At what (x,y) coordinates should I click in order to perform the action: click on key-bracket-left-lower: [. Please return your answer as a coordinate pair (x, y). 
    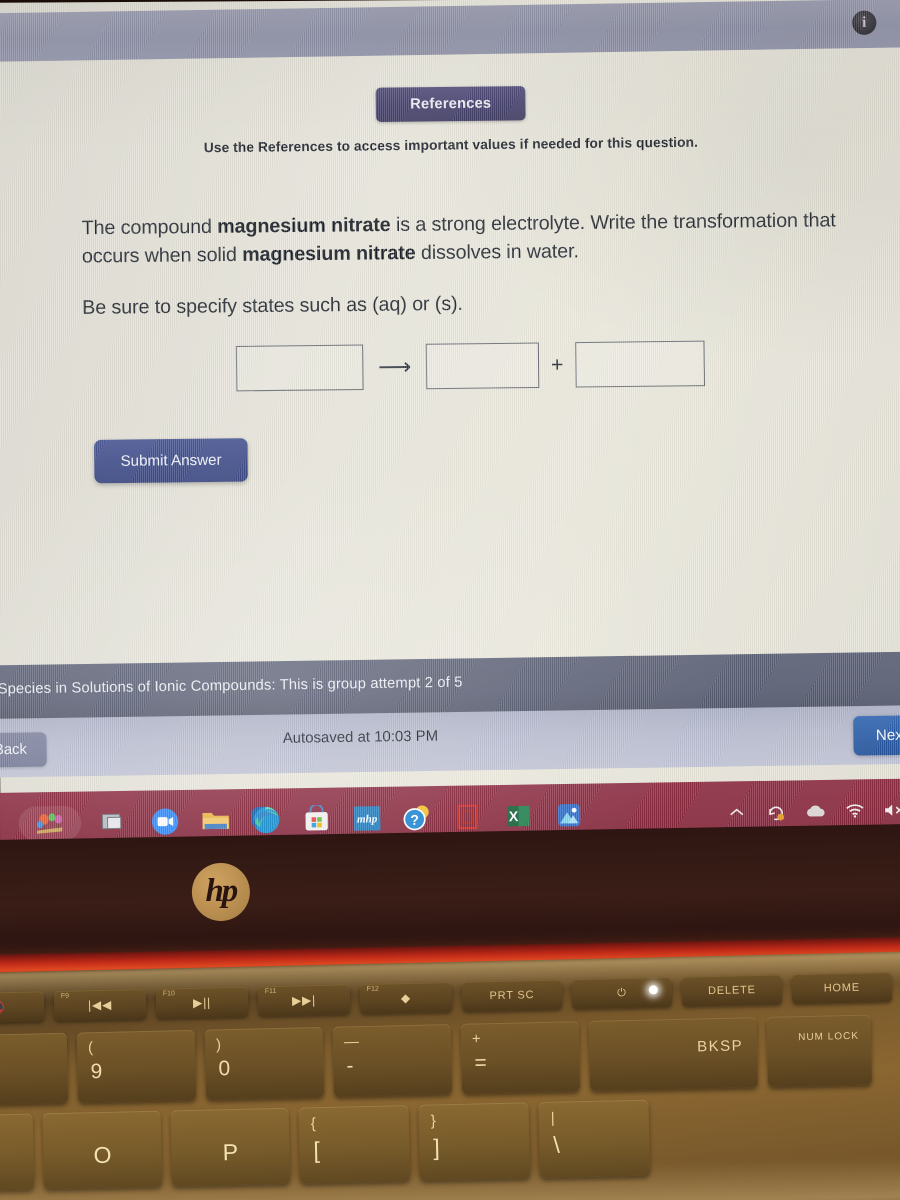
    Looking at the image, I should click on (317, 1150).